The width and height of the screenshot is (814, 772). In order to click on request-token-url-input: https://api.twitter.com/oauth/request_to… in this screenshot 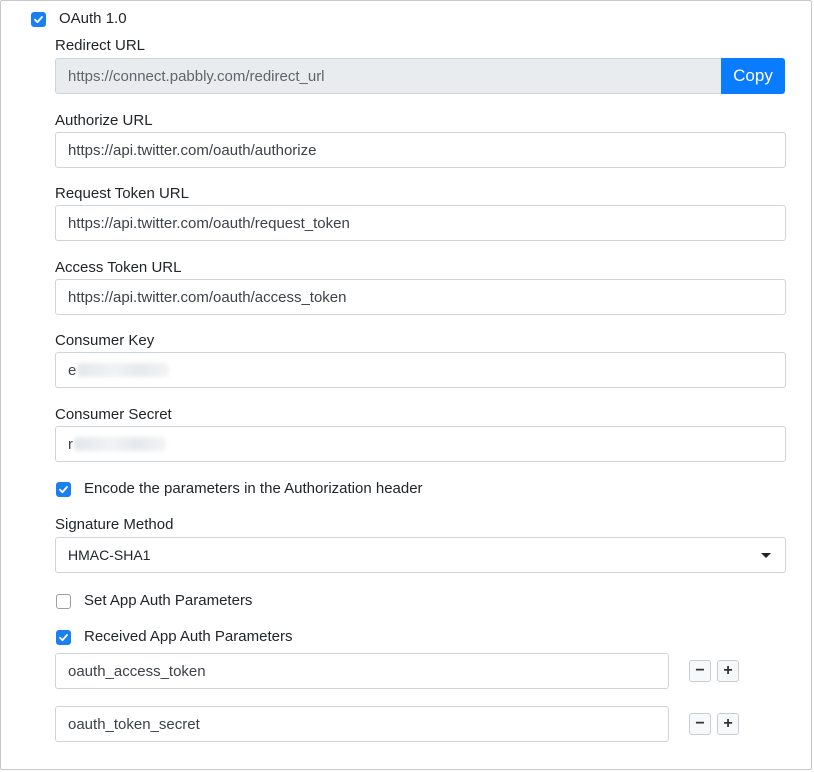, I will do `click(420, 223)`.